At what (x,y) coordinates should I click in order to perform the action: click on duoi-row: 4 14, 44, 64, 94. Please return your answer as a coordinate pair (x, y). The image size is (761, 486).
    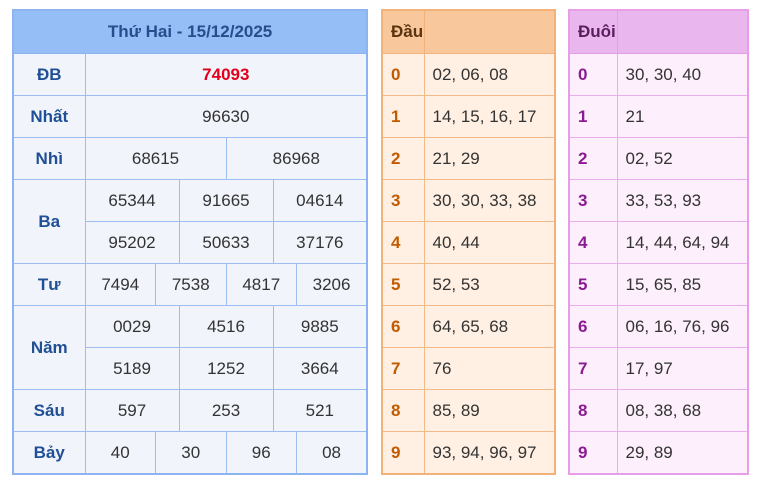
    Looking at the image, I should click on (658, 242).